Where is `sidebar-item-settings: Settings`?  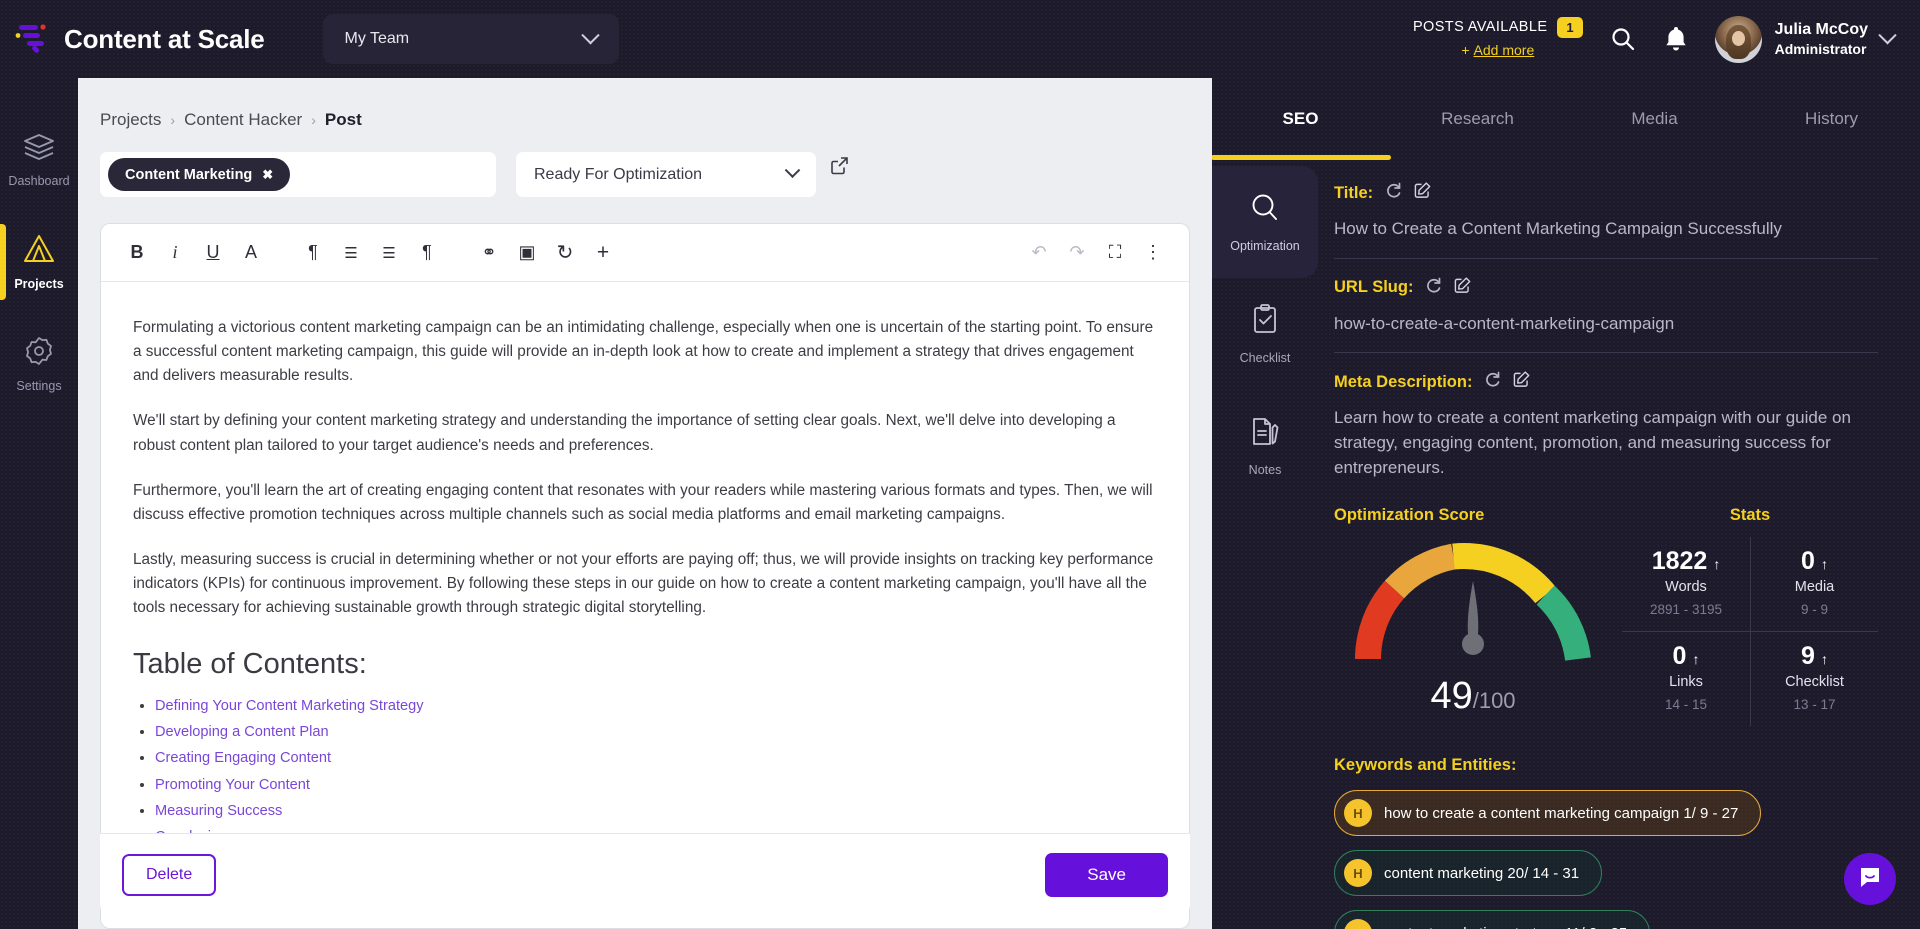
sidebar-item-settings: Settings is located at coordinates (39, 364).